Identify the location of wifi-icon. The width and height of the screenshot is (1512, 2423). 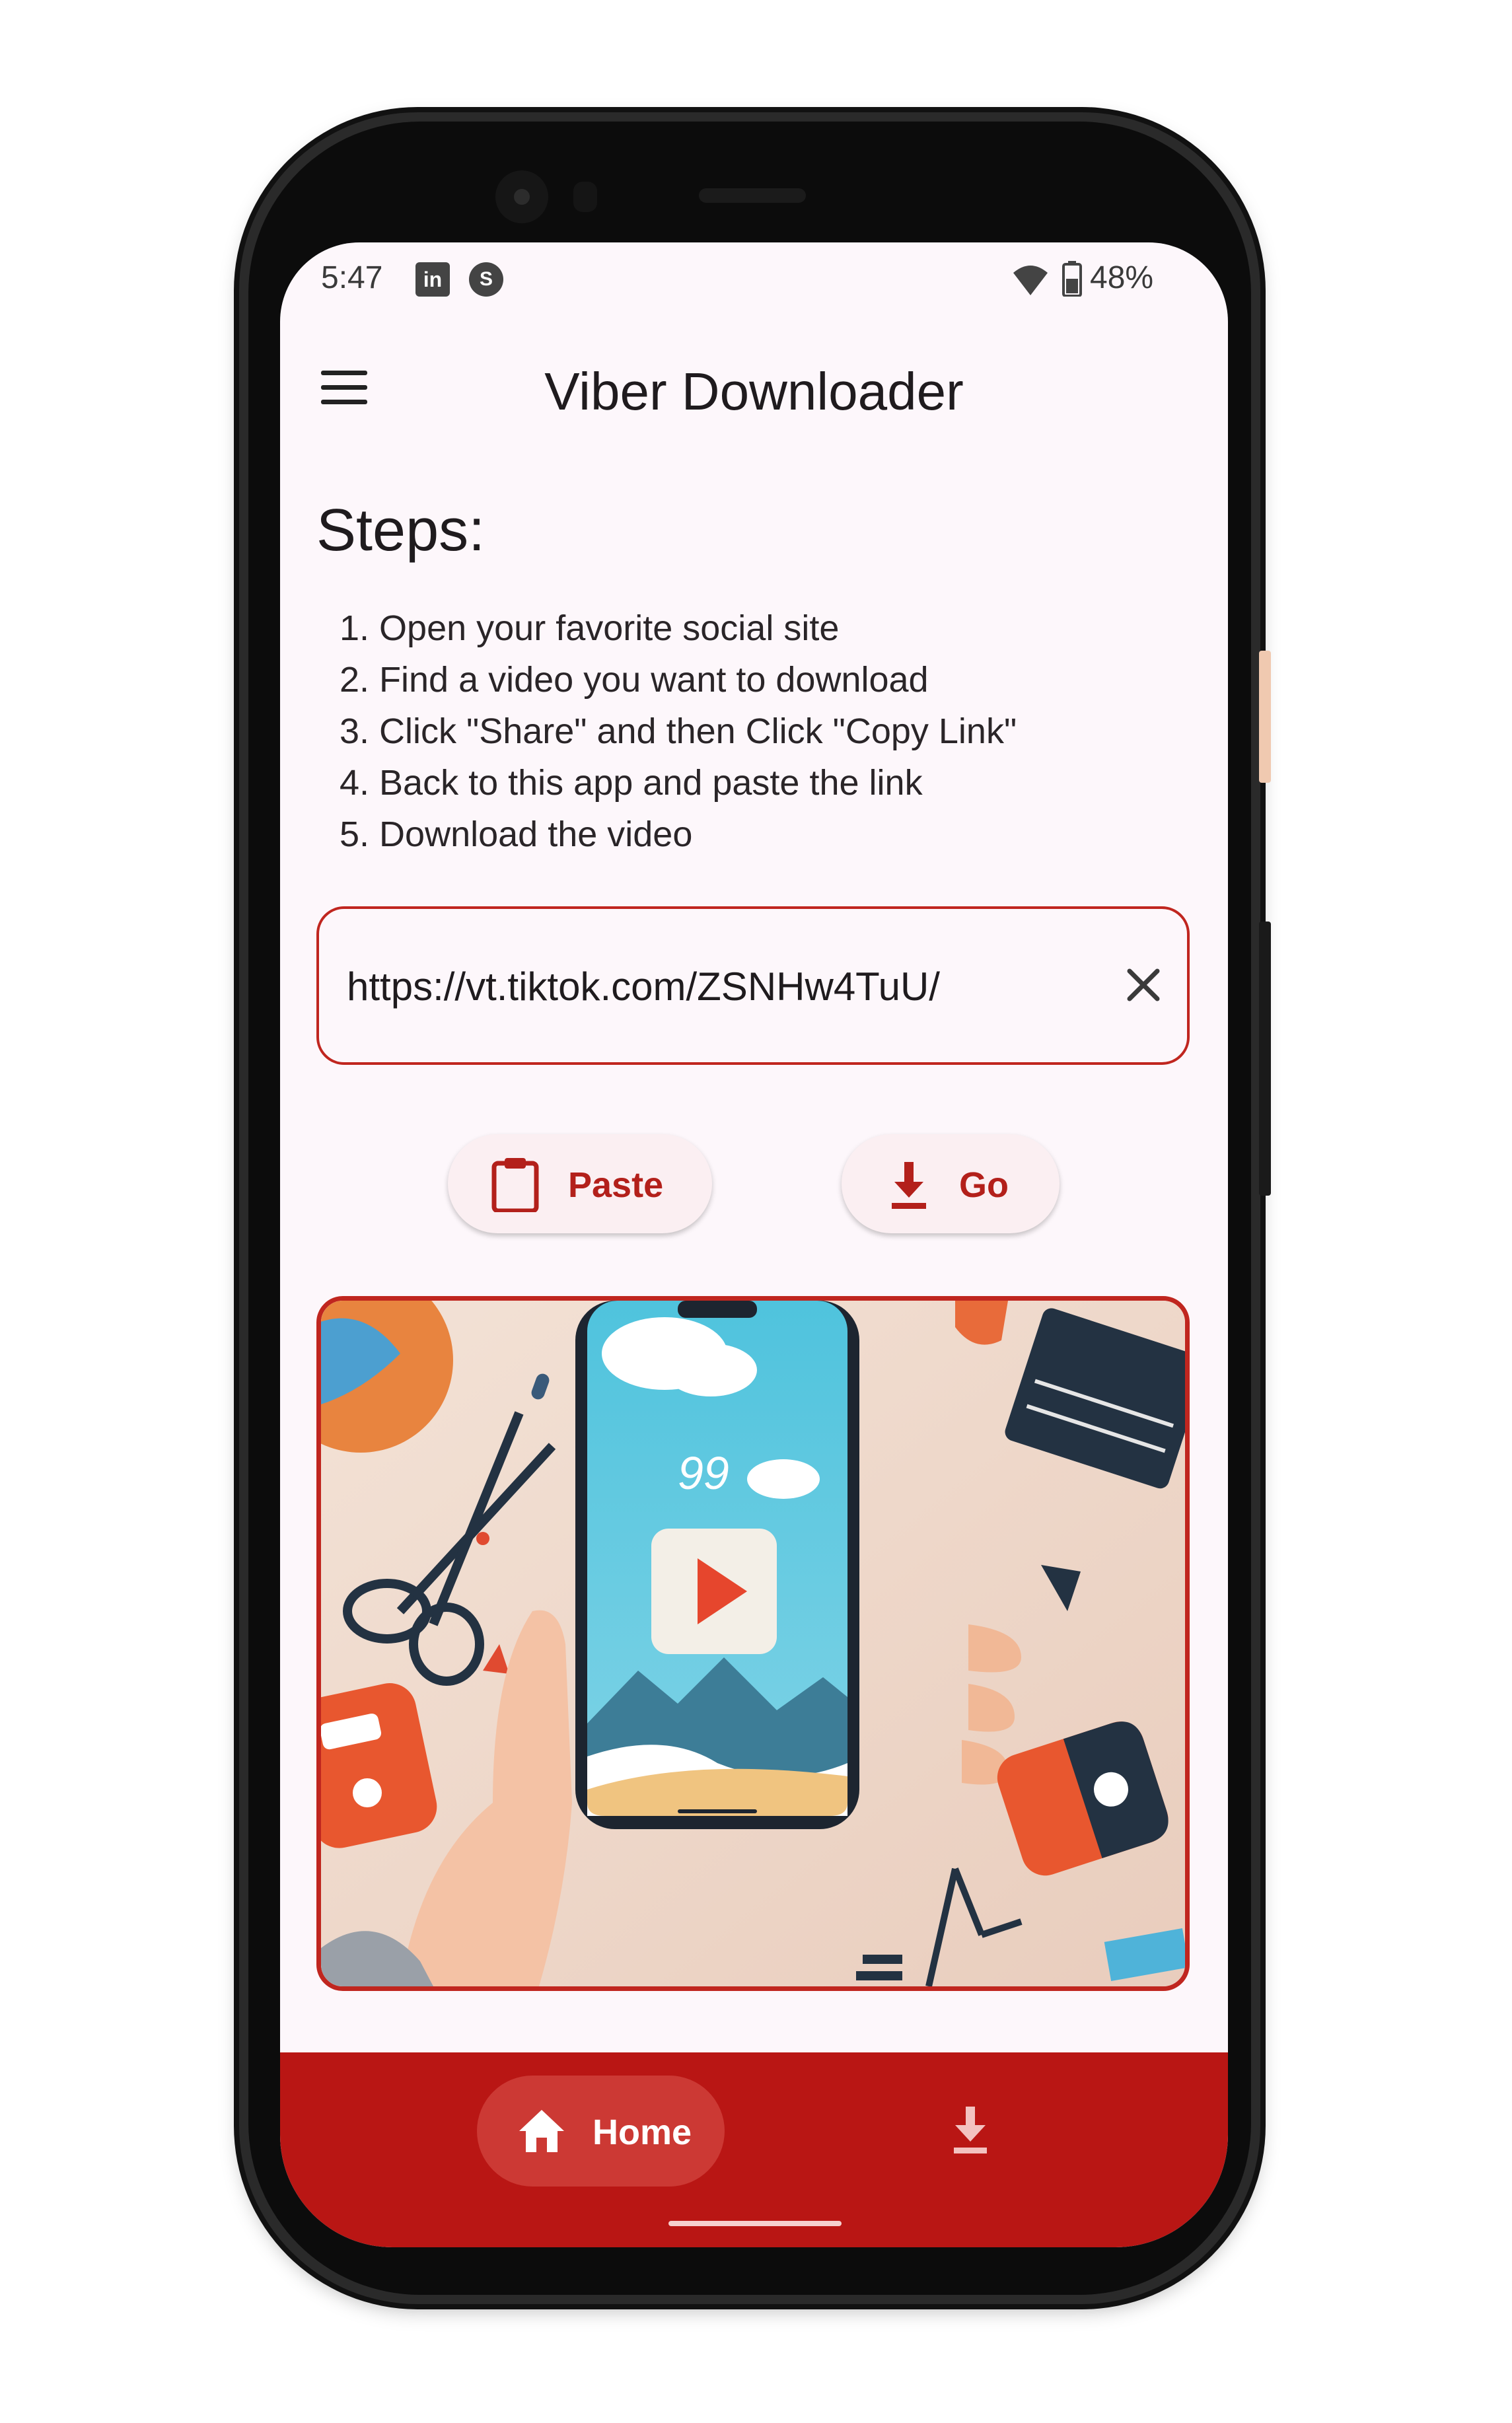
(1030, 281).